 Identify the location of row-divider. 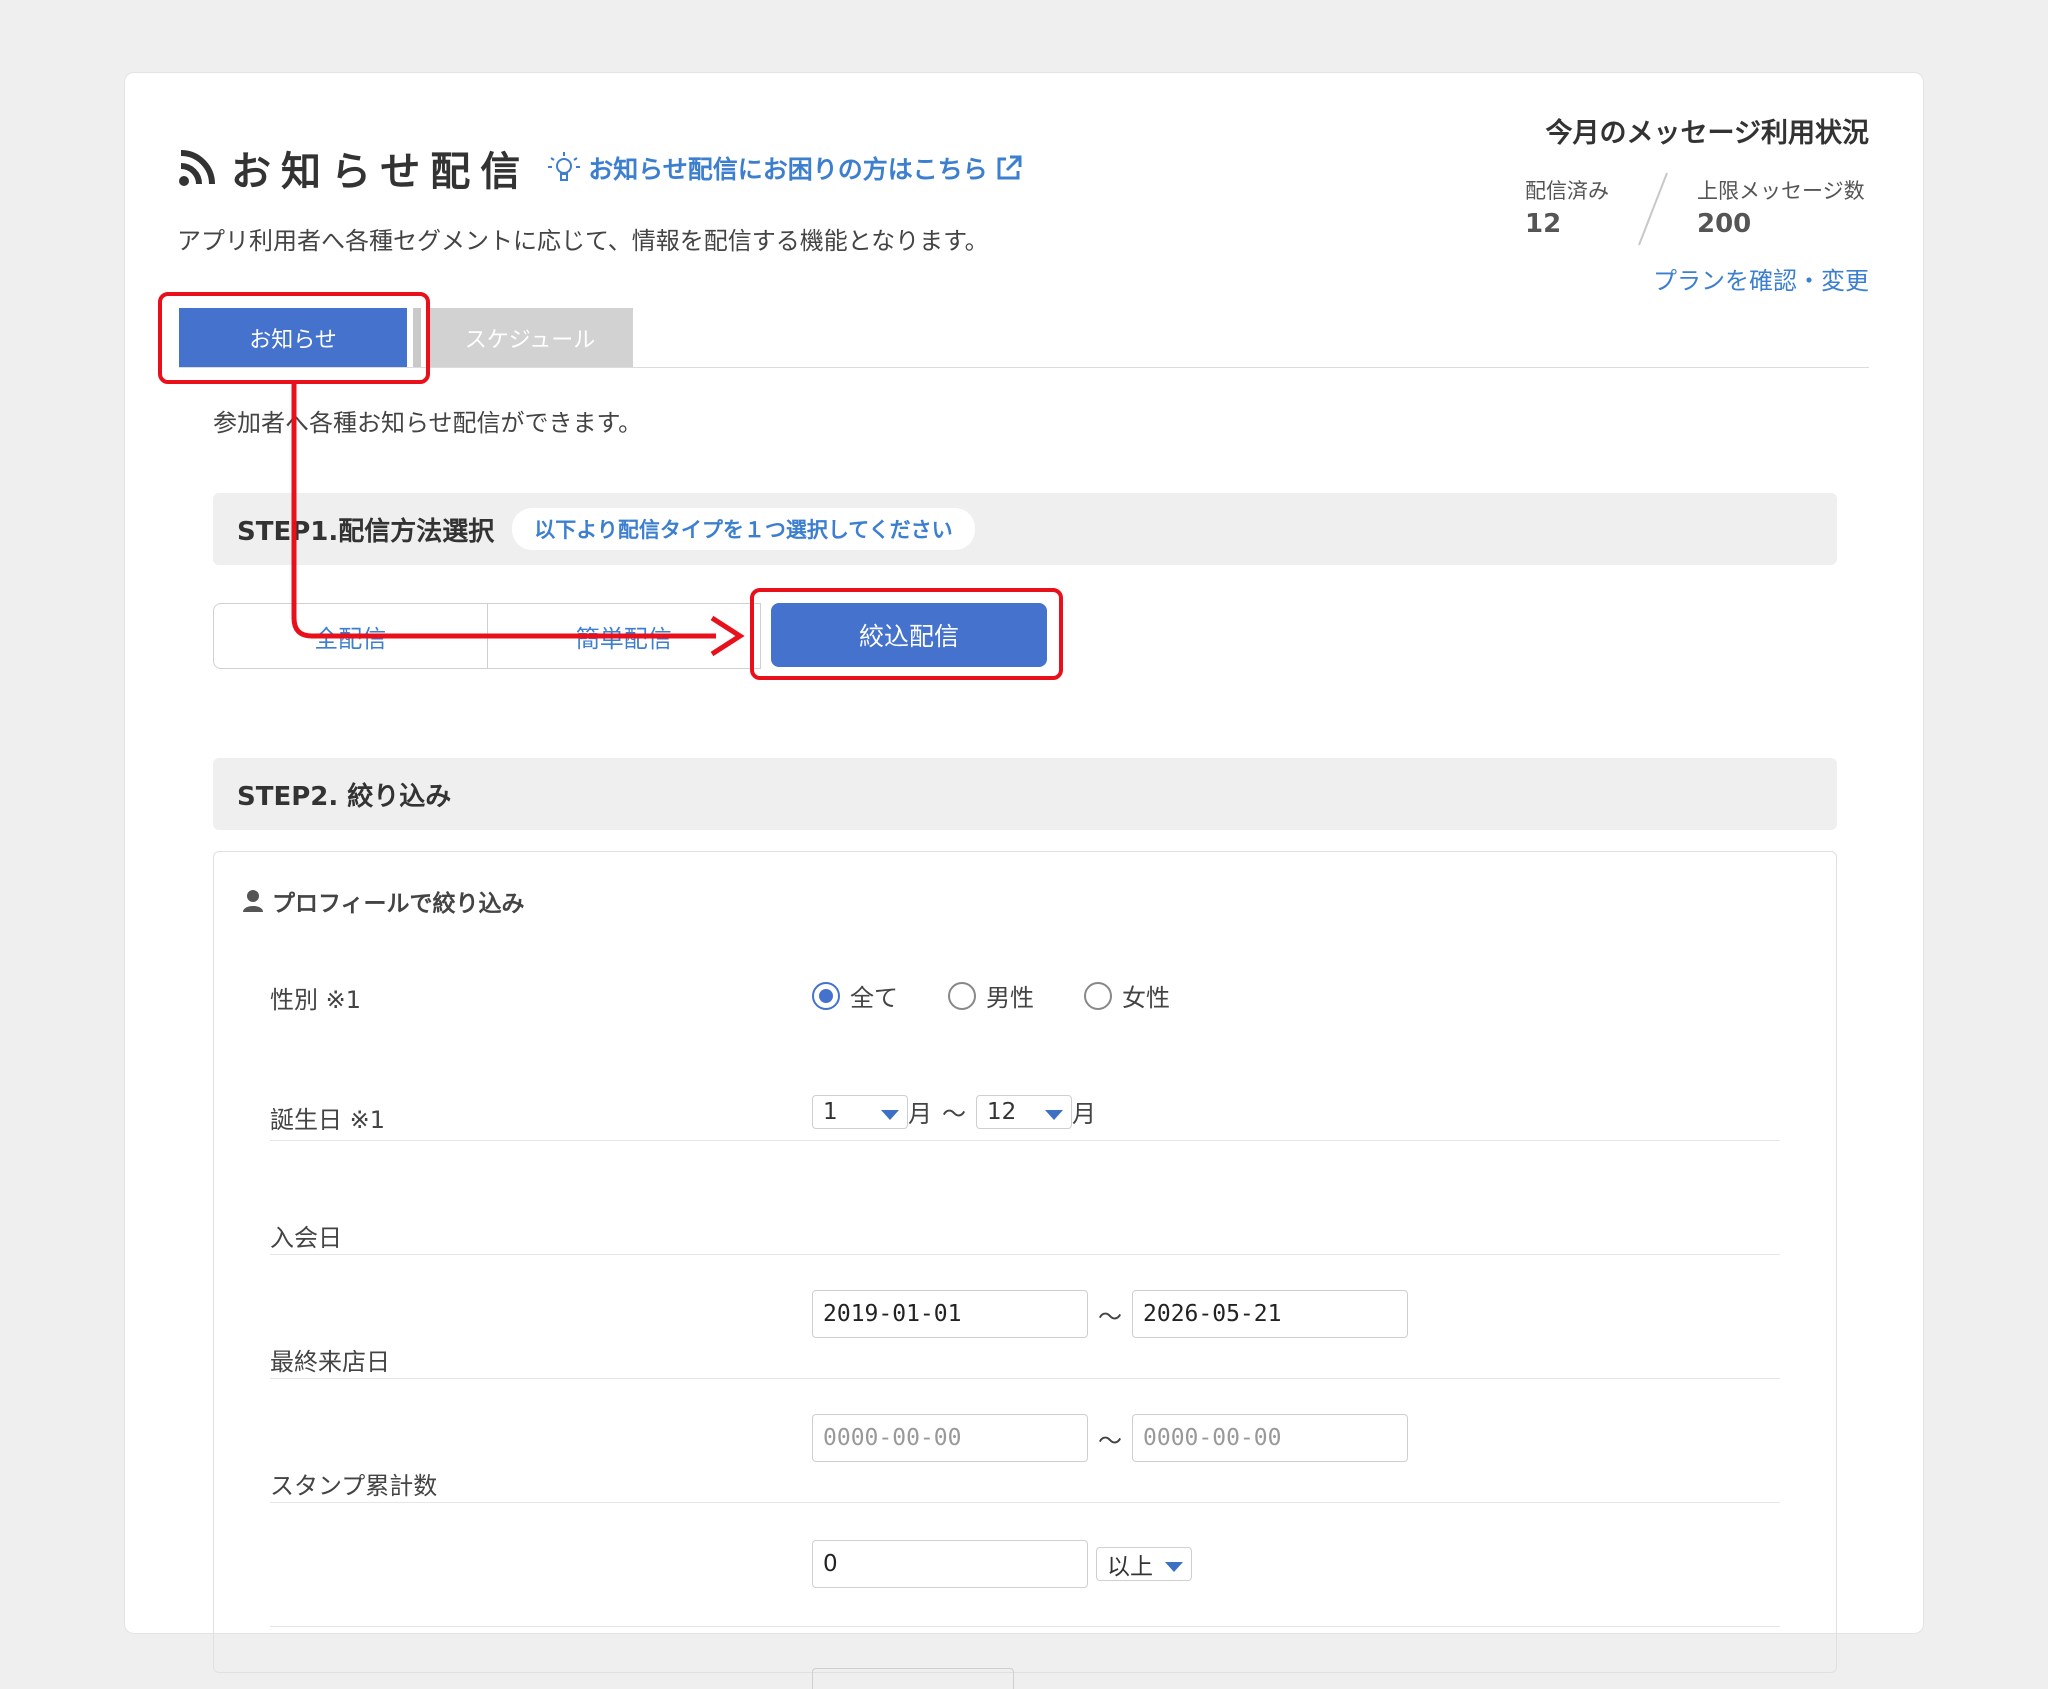
(1025, 1626).